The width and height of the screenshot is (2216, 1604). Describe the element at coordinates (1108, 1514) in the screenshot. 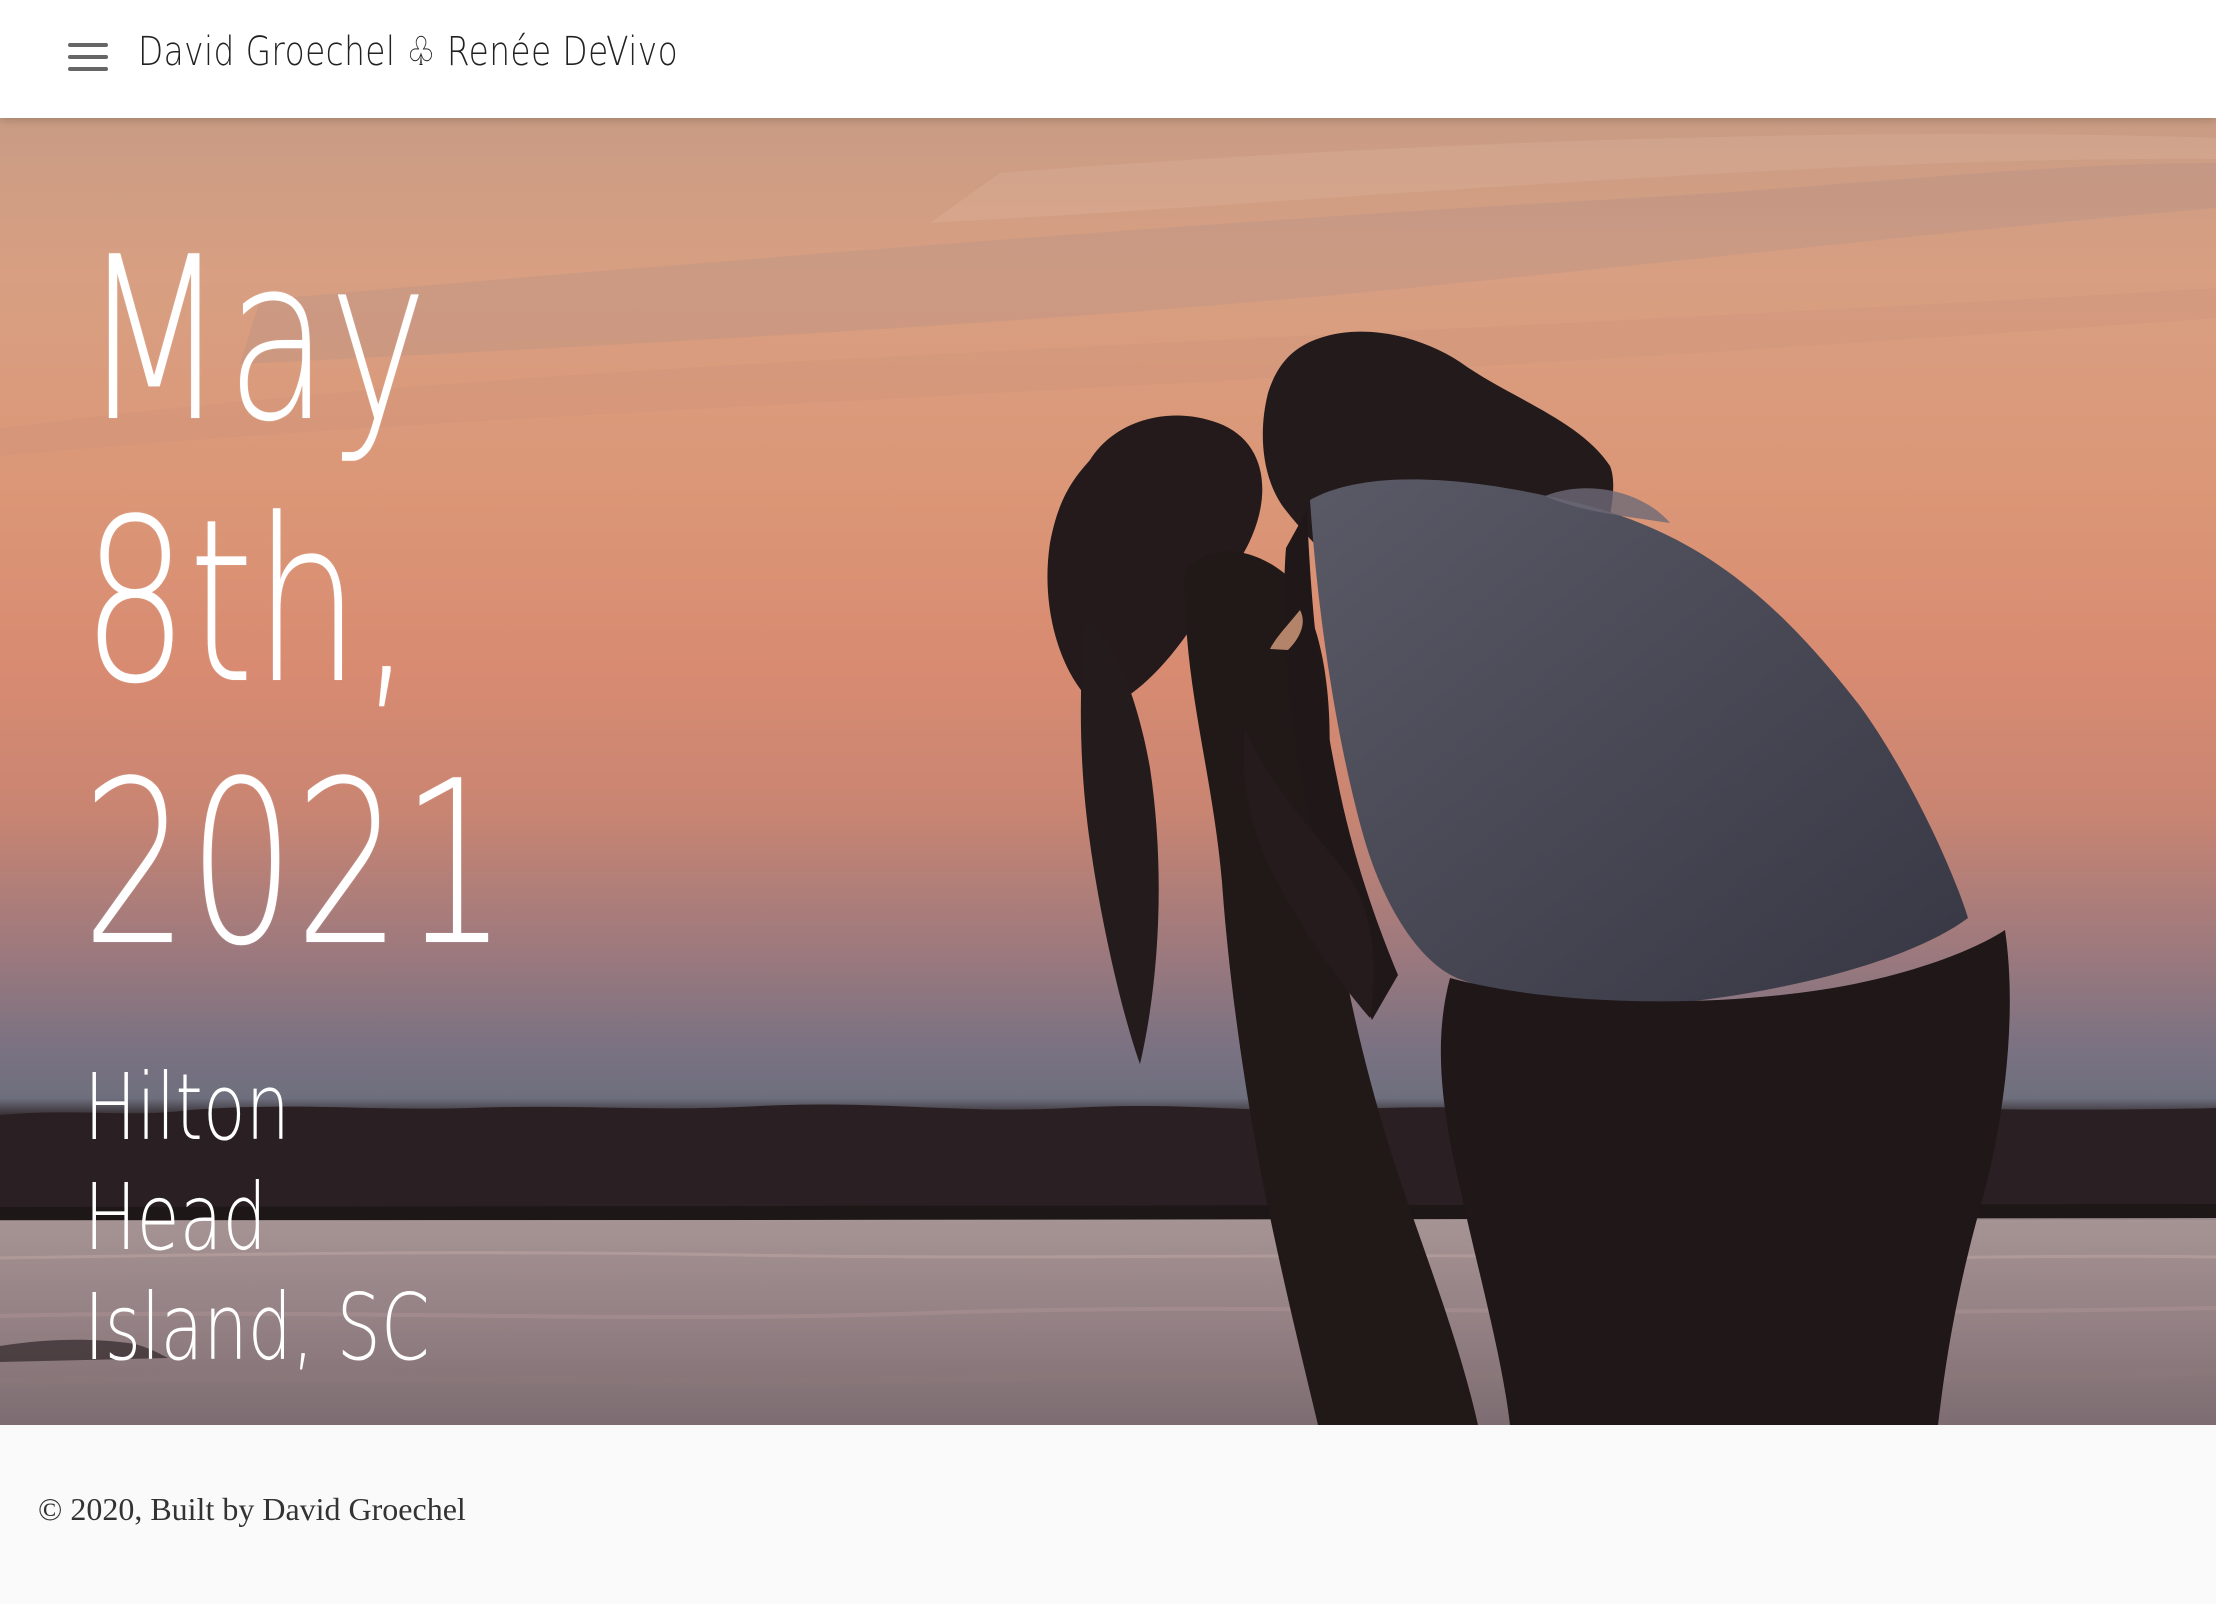

I see `page-footer: © 2020, Built by David Groechel` at that location.